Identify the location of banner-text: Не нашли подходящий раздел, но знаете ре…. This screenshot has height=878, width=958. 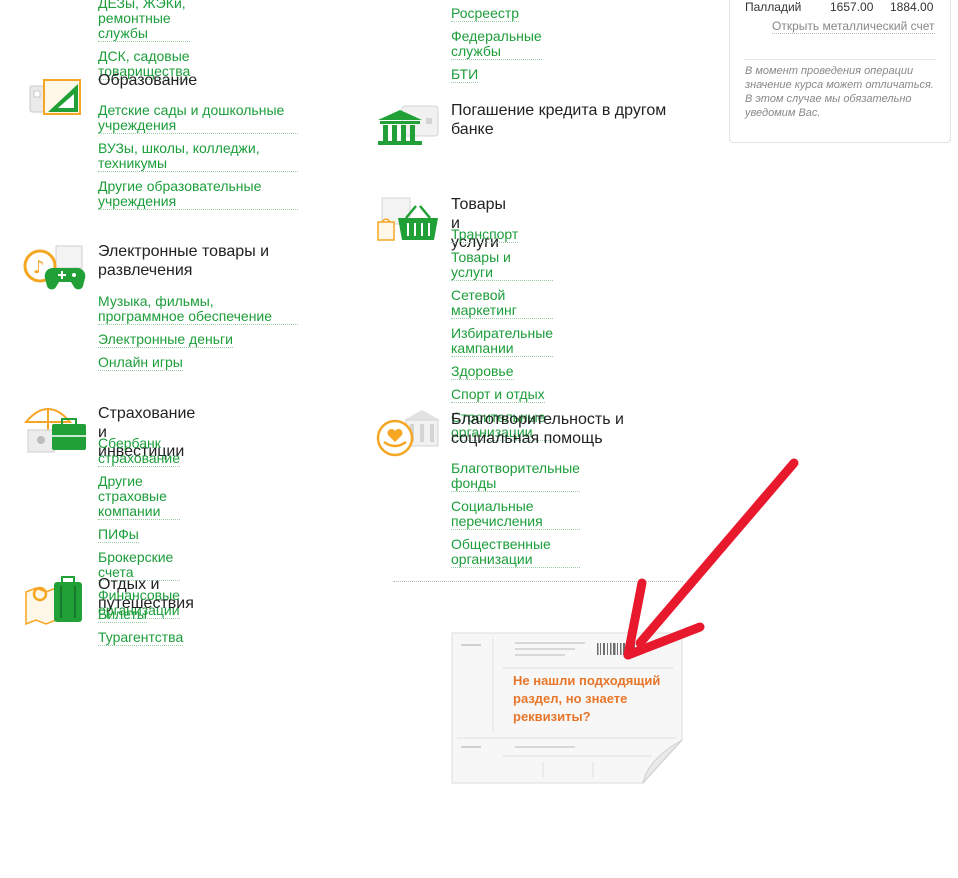
(593, 699).